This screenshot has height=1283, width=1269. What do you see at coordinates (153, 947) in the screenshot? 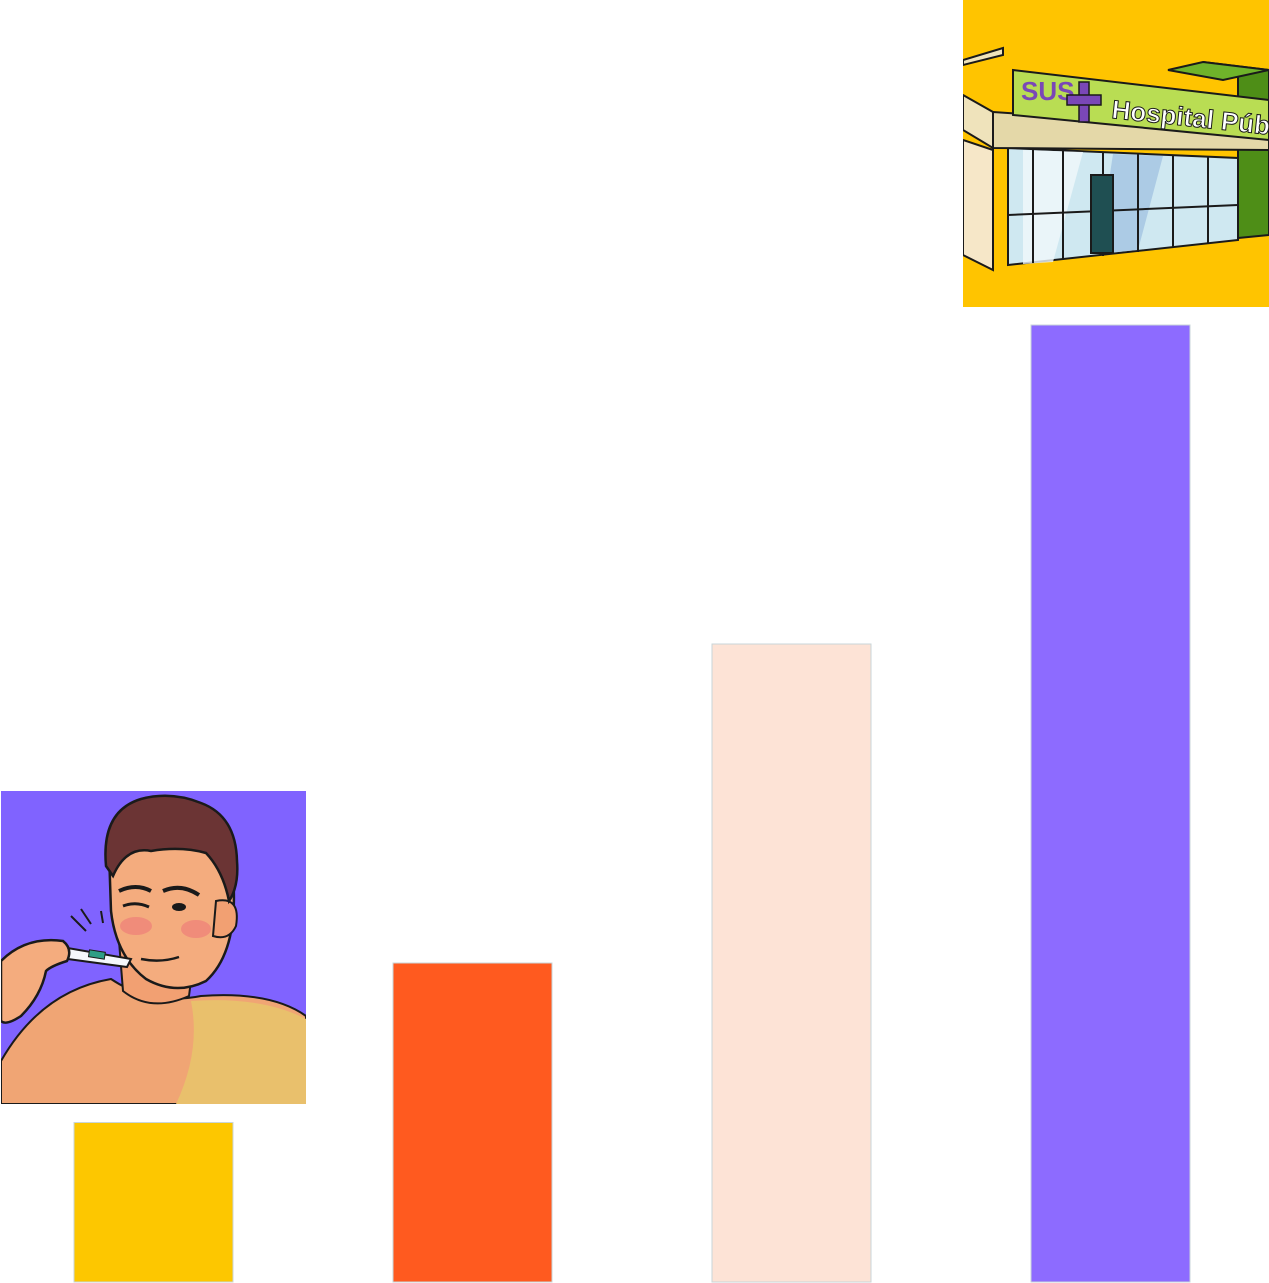
I see `sick-person-illustration` at bounding box center [153, 947].